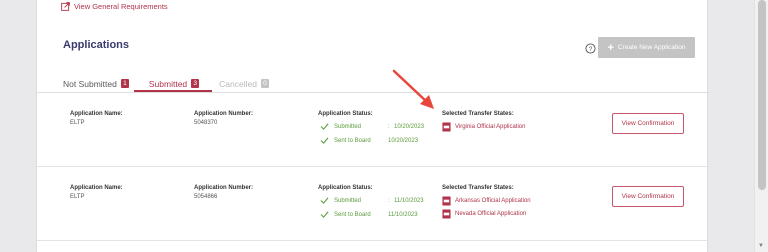  Describe the element at coordinates (610, 47) in the screenshot. I see `plus-icon: +` at that location.